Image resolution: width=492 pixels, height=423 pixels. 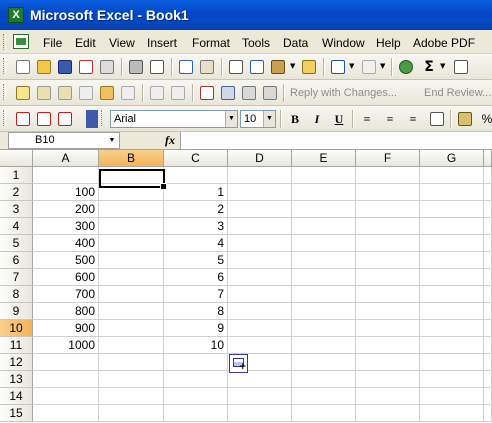 What do you see at coordinates (338, 67) in the screenshot?
I see `undo-icon` at bounding box center [338, 67].